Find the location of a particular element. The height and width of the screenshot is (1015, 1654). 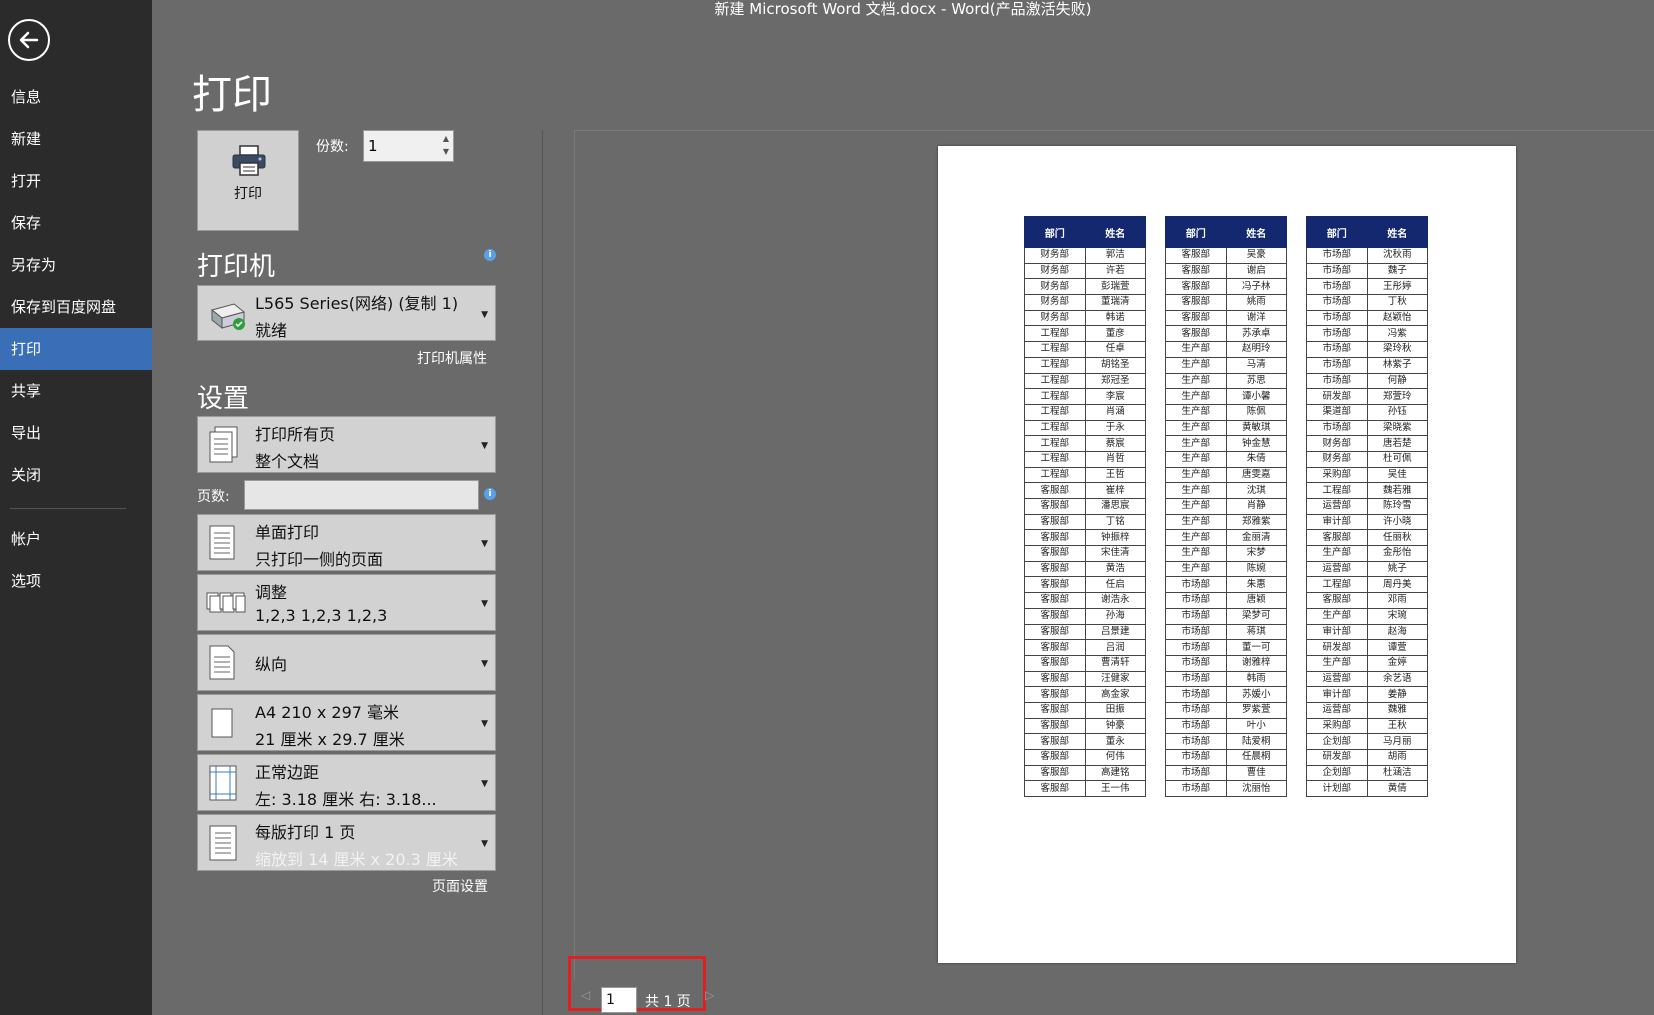

sidebar-item-save: 保存 is located at coordinates (76, 223).